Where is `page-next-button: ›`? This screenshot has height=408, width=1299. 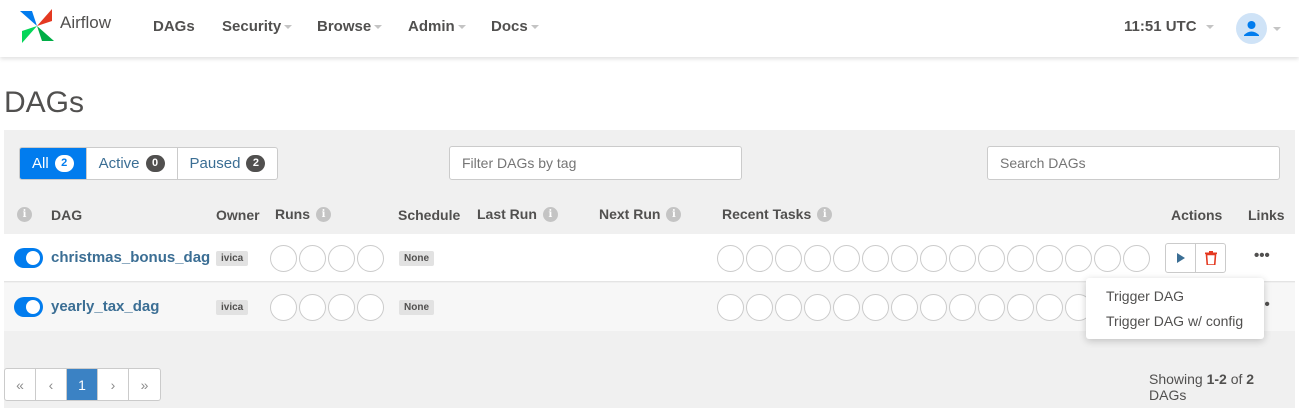
page-next-button: › is located at coordinates (113, 384).